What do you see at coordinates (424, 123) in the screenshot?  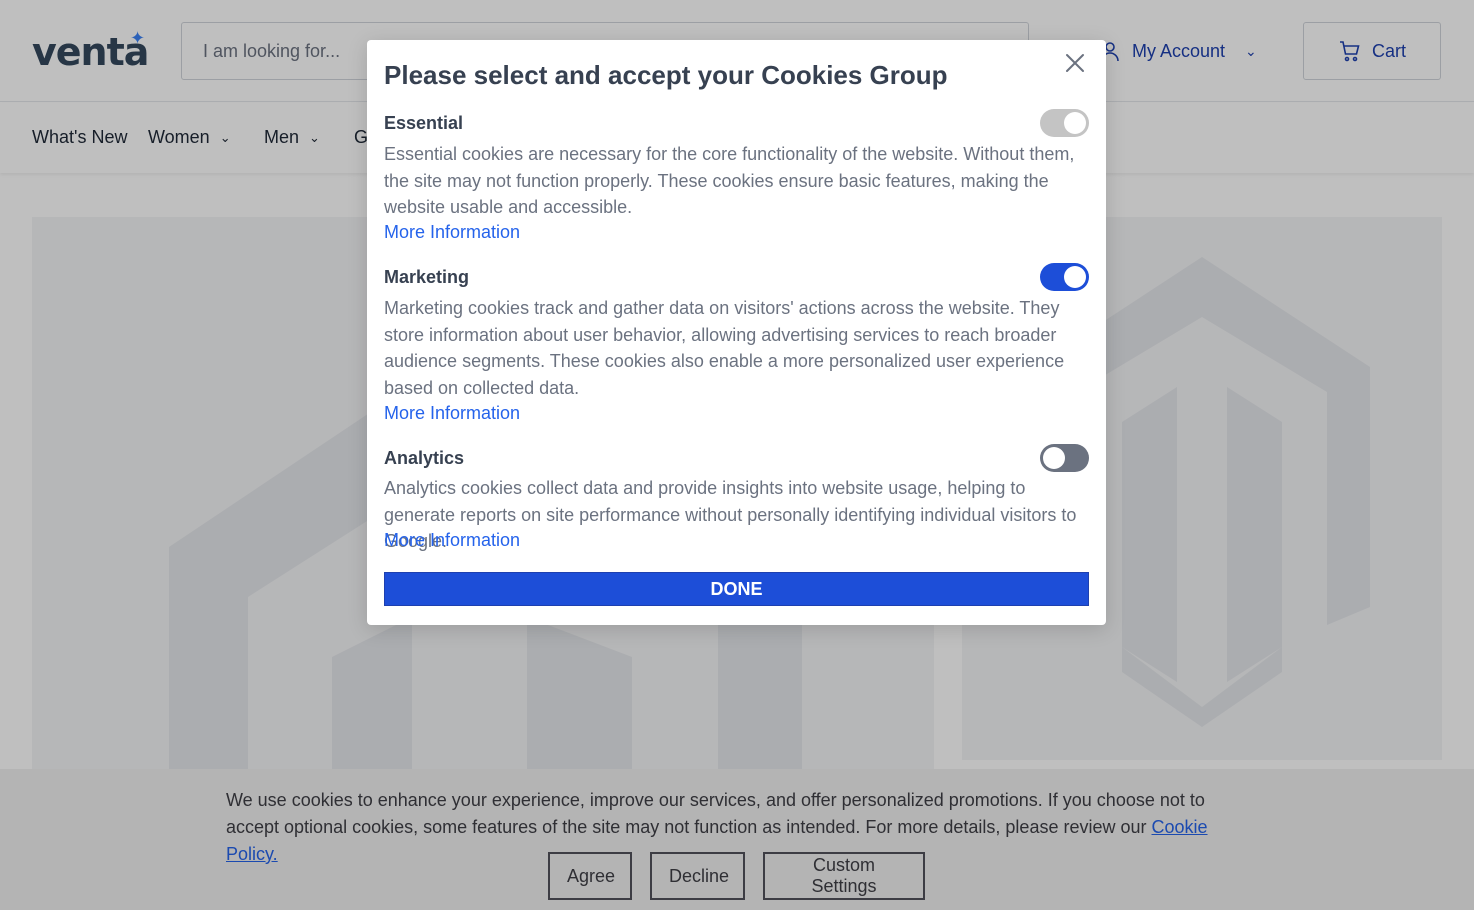 I see `section-title-essential: Essential` at bounding box center [424, 123].